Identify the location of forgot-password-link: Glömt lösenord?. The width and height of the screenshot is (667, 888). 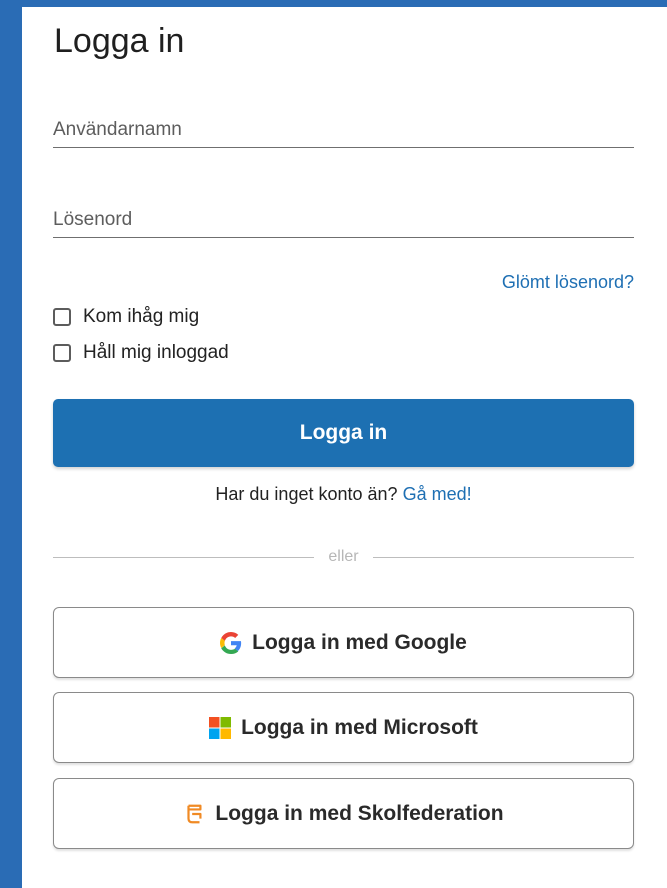
(568, 282).